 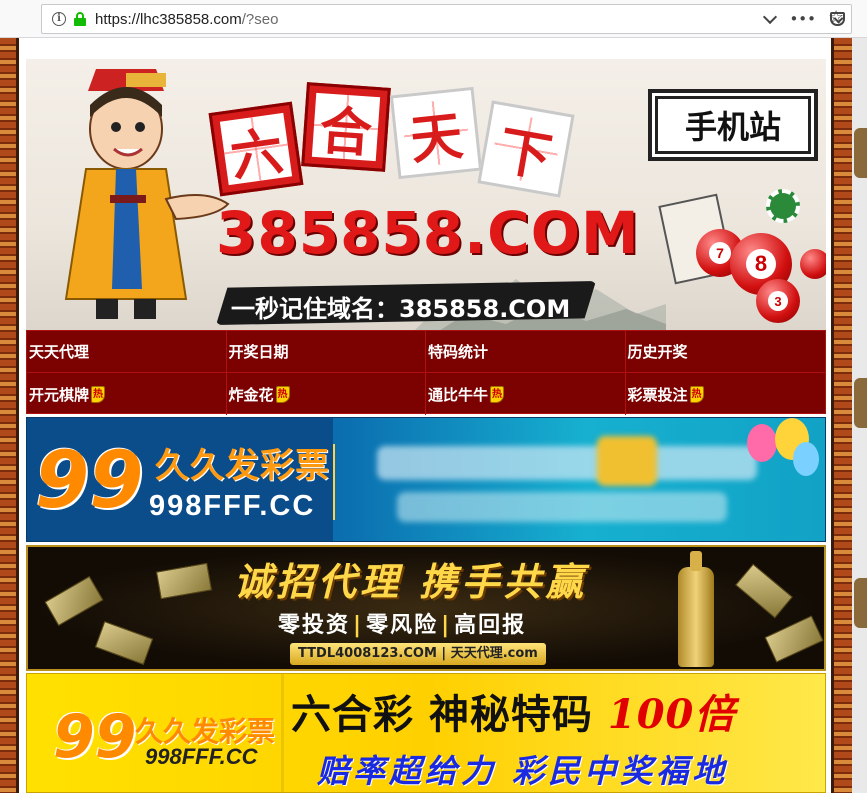 What do you see at coordinates (260, 19) in the screenshot?
I see `url-path: /?seo` at bounding box center [260, 19].